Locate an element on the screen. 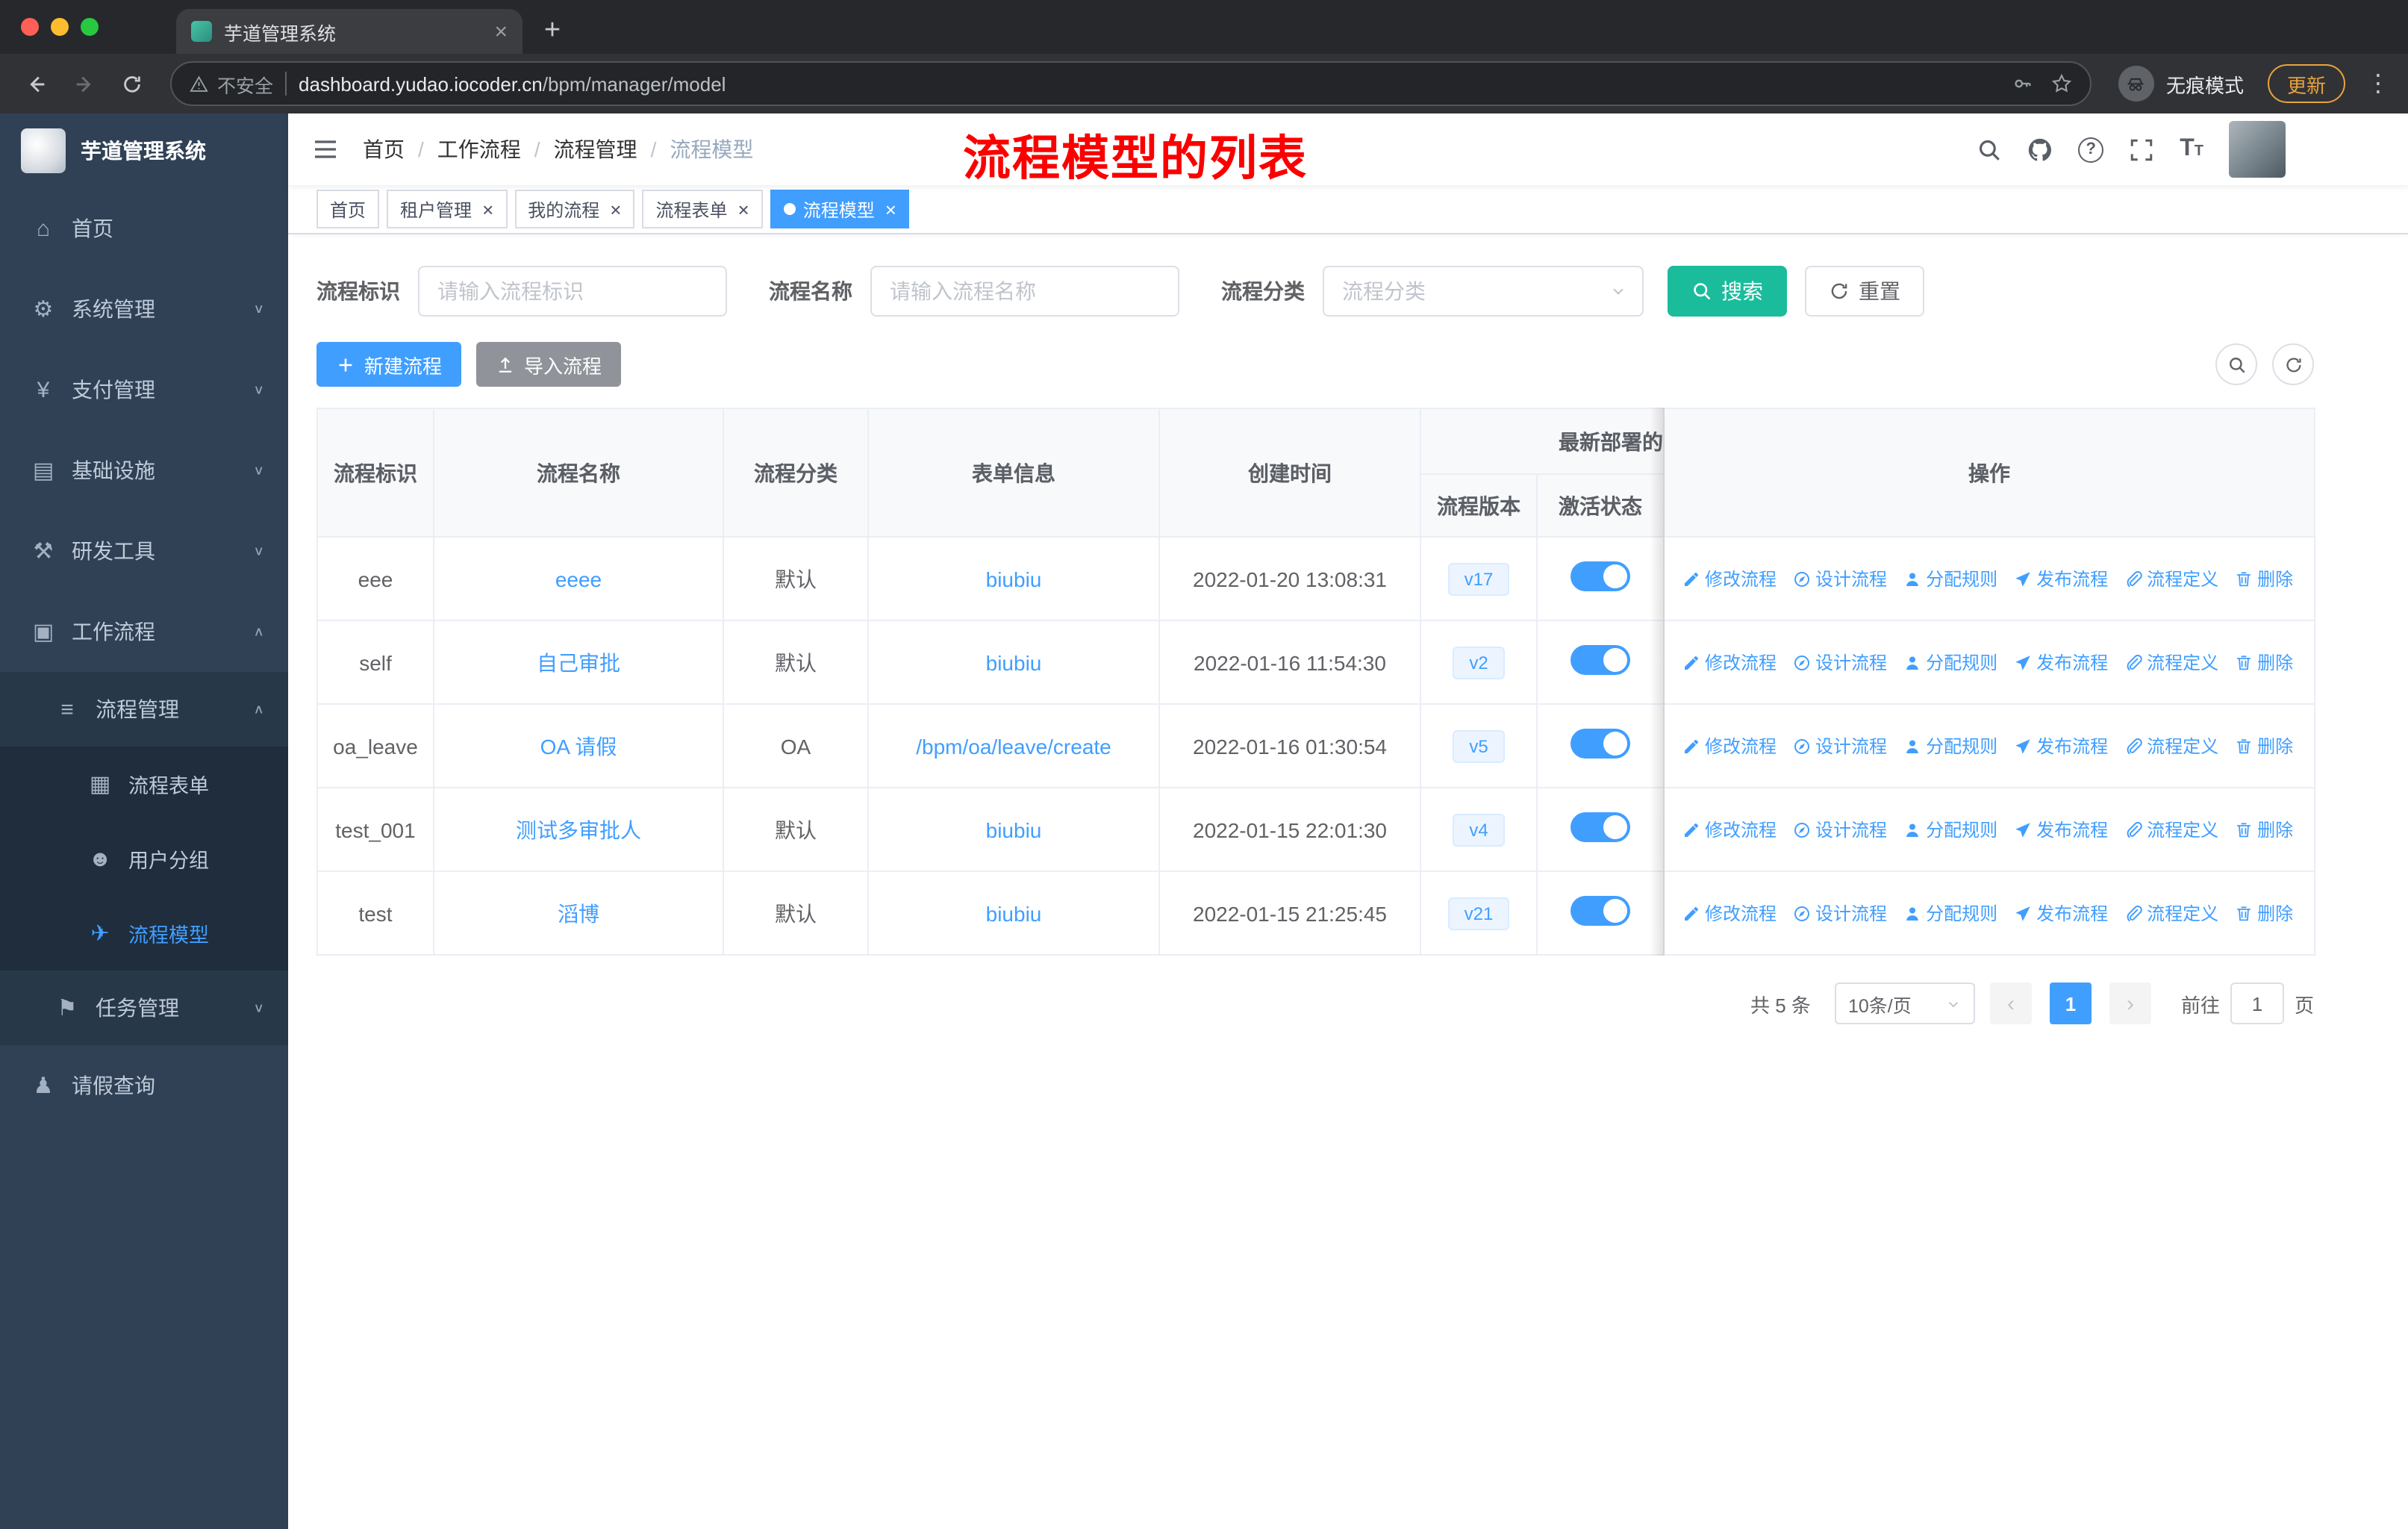  reload-icon is located at coordinates (131, 84).